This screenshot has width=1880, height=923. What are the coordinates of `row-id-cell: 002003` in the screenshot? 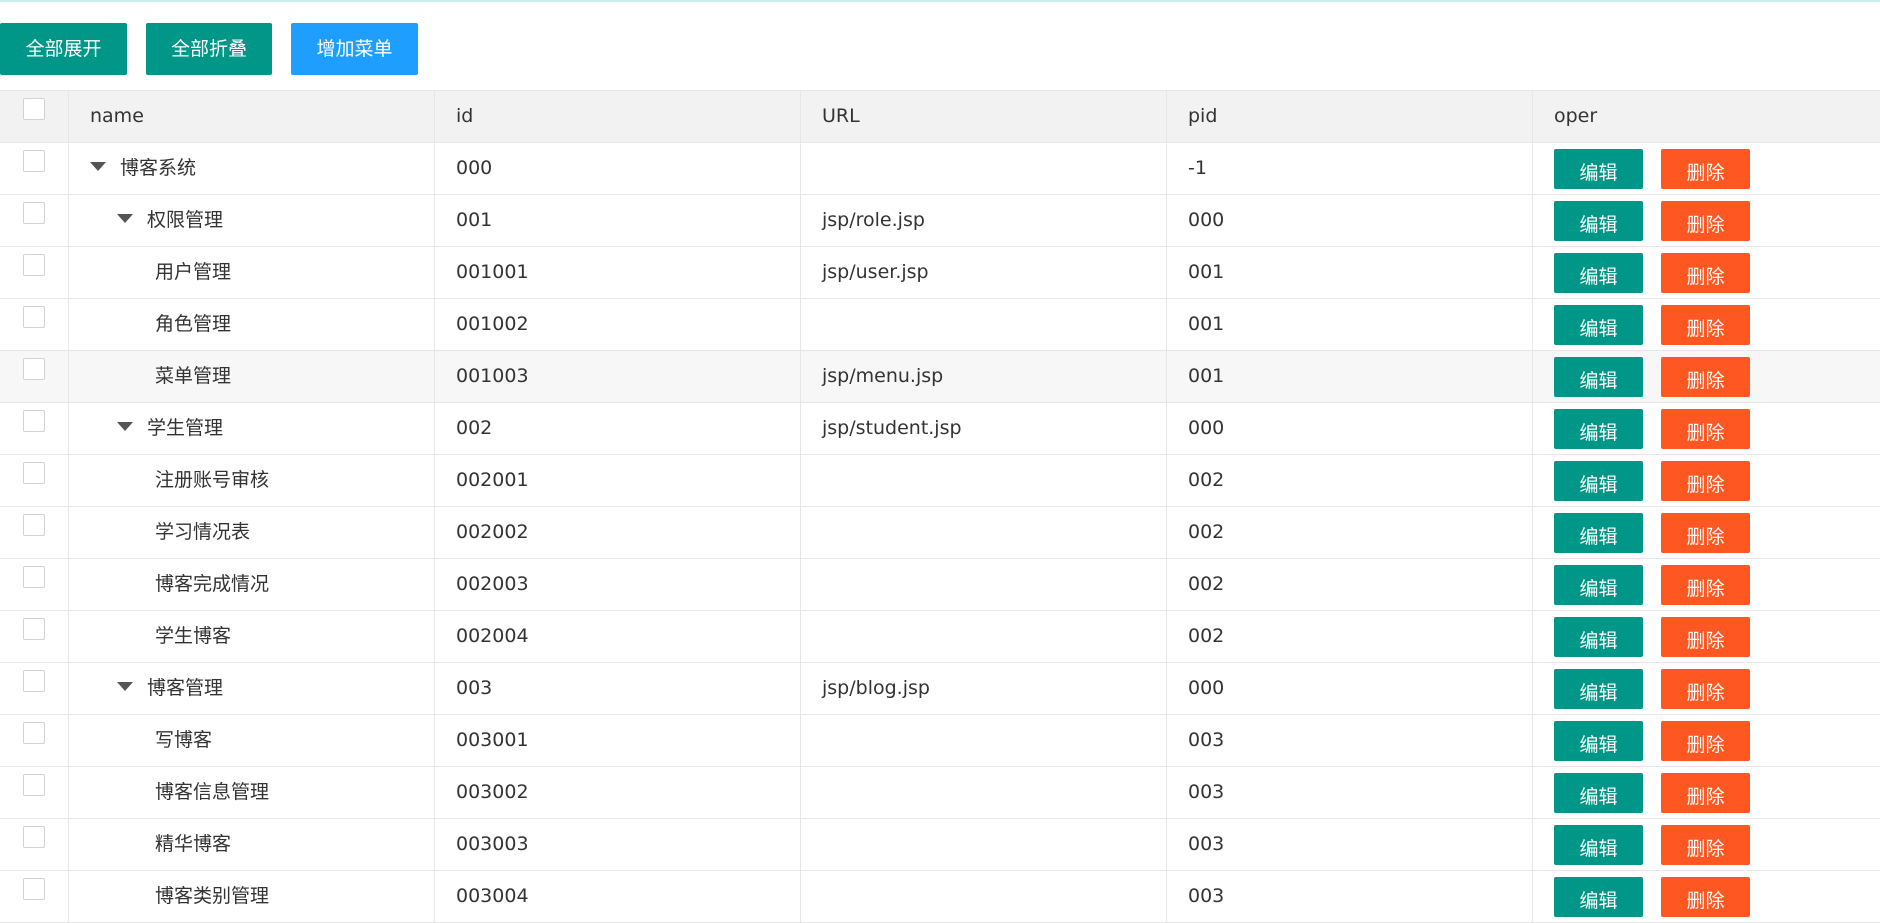 It's located at (617, 584).